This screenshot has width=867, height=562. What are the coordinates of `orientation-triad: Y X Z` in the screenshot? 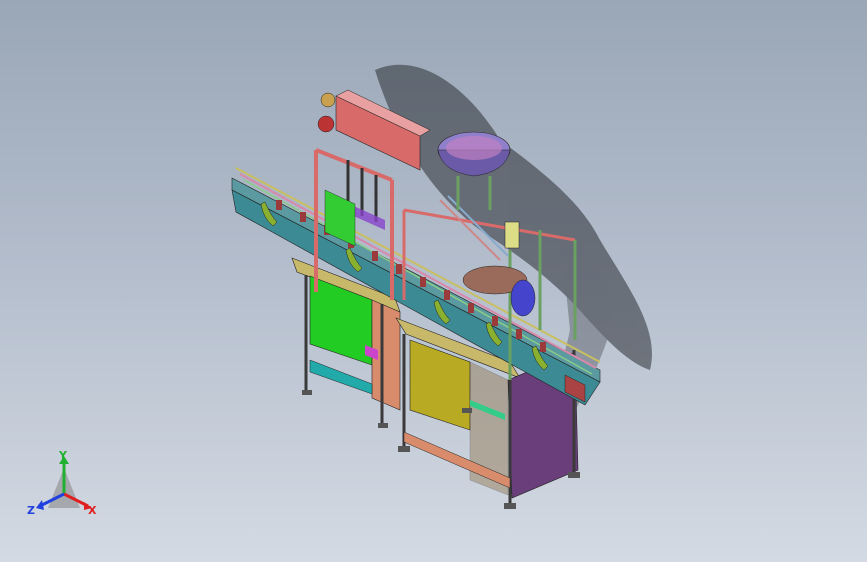 It's located at (67, 488).